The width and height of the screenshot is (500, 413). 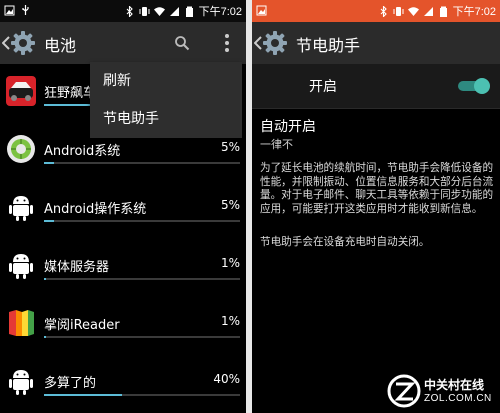 What do you see at coordinates (227, 43) in the screenshot?
I see `overflow-menu-icon` at bounding box center [227, 43].